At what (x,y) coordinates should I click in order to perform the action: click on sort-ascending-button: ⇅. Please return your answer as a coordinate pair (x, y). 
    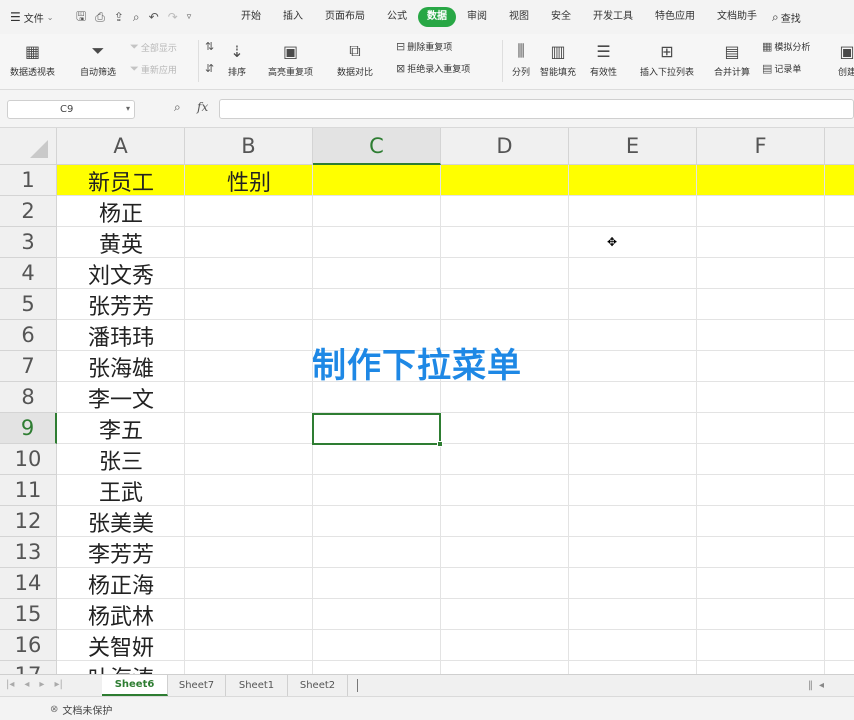
    Looking at the image, I should click on (209, 46).